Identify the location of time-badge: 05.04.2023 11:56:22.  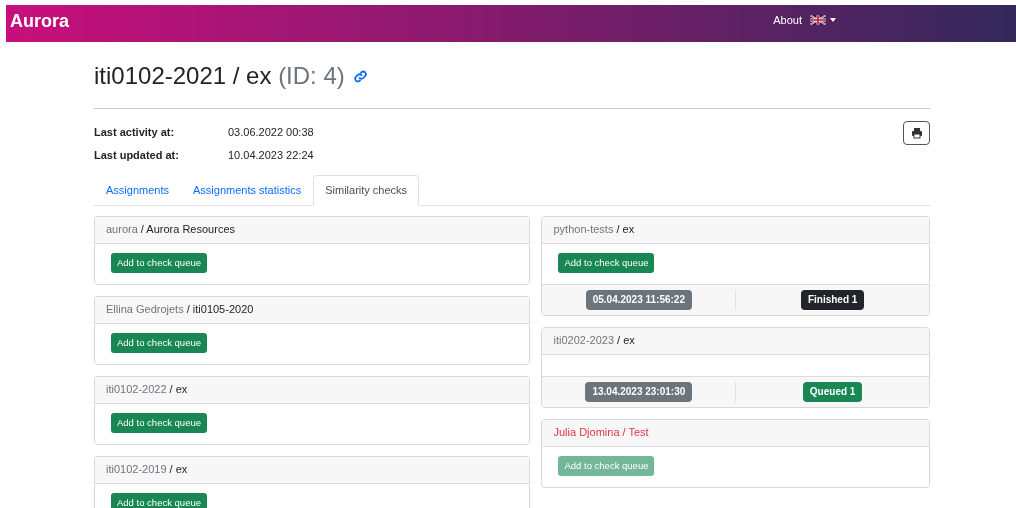
(638, 299).